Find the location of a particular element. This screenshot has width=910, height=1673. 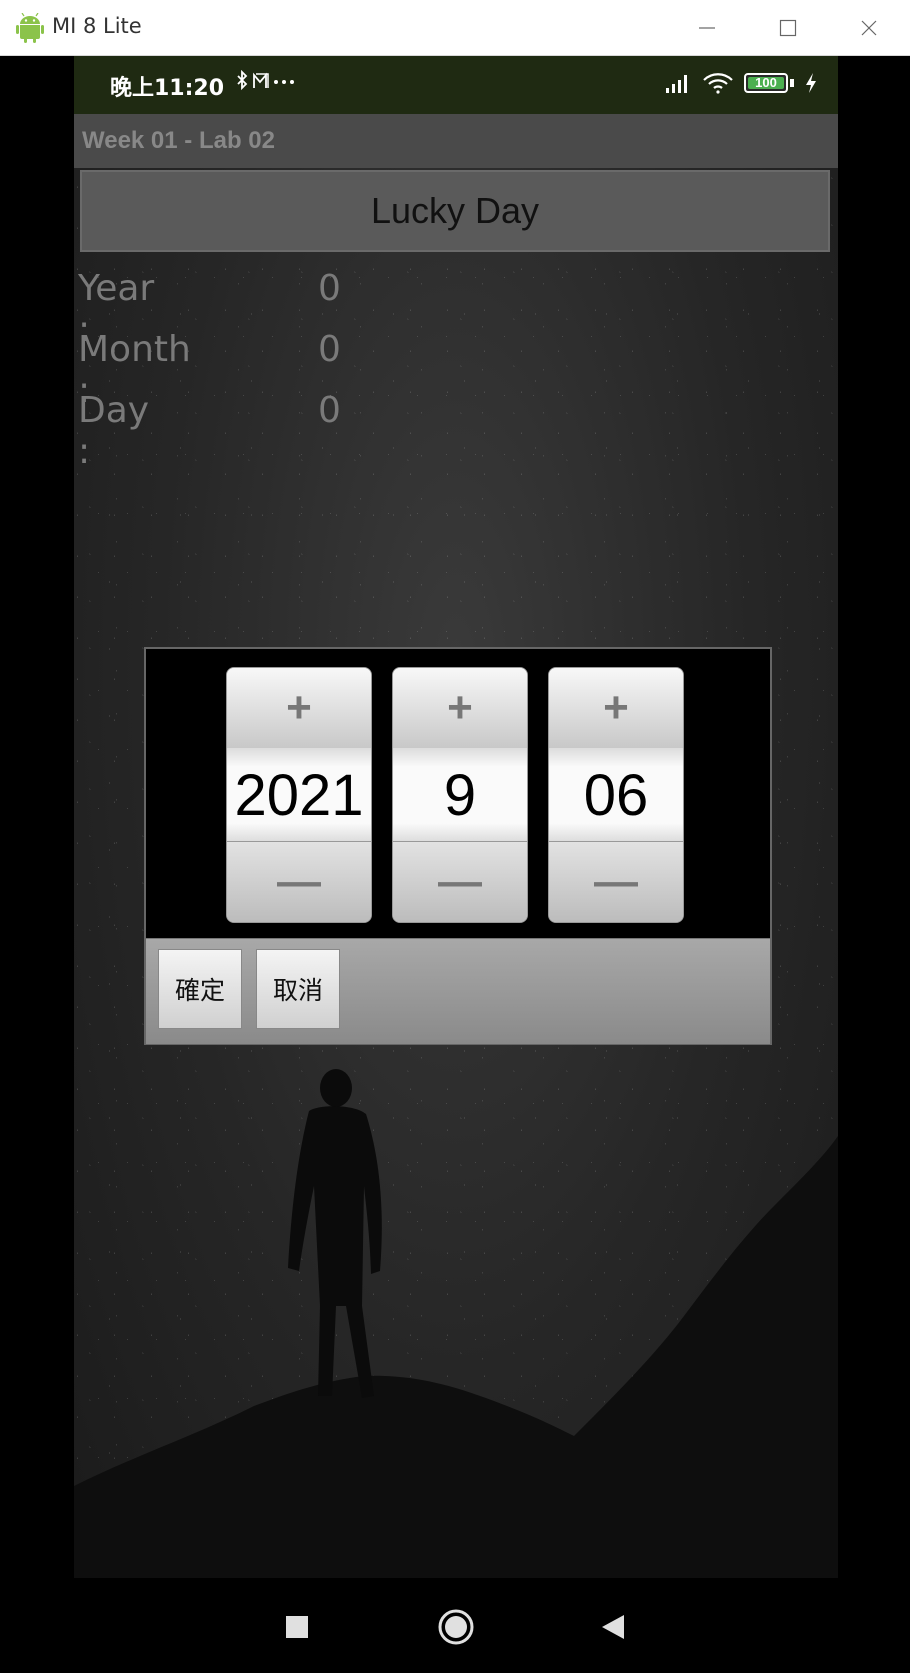

day-decrement-button: — is located at coordinates (616, 881).